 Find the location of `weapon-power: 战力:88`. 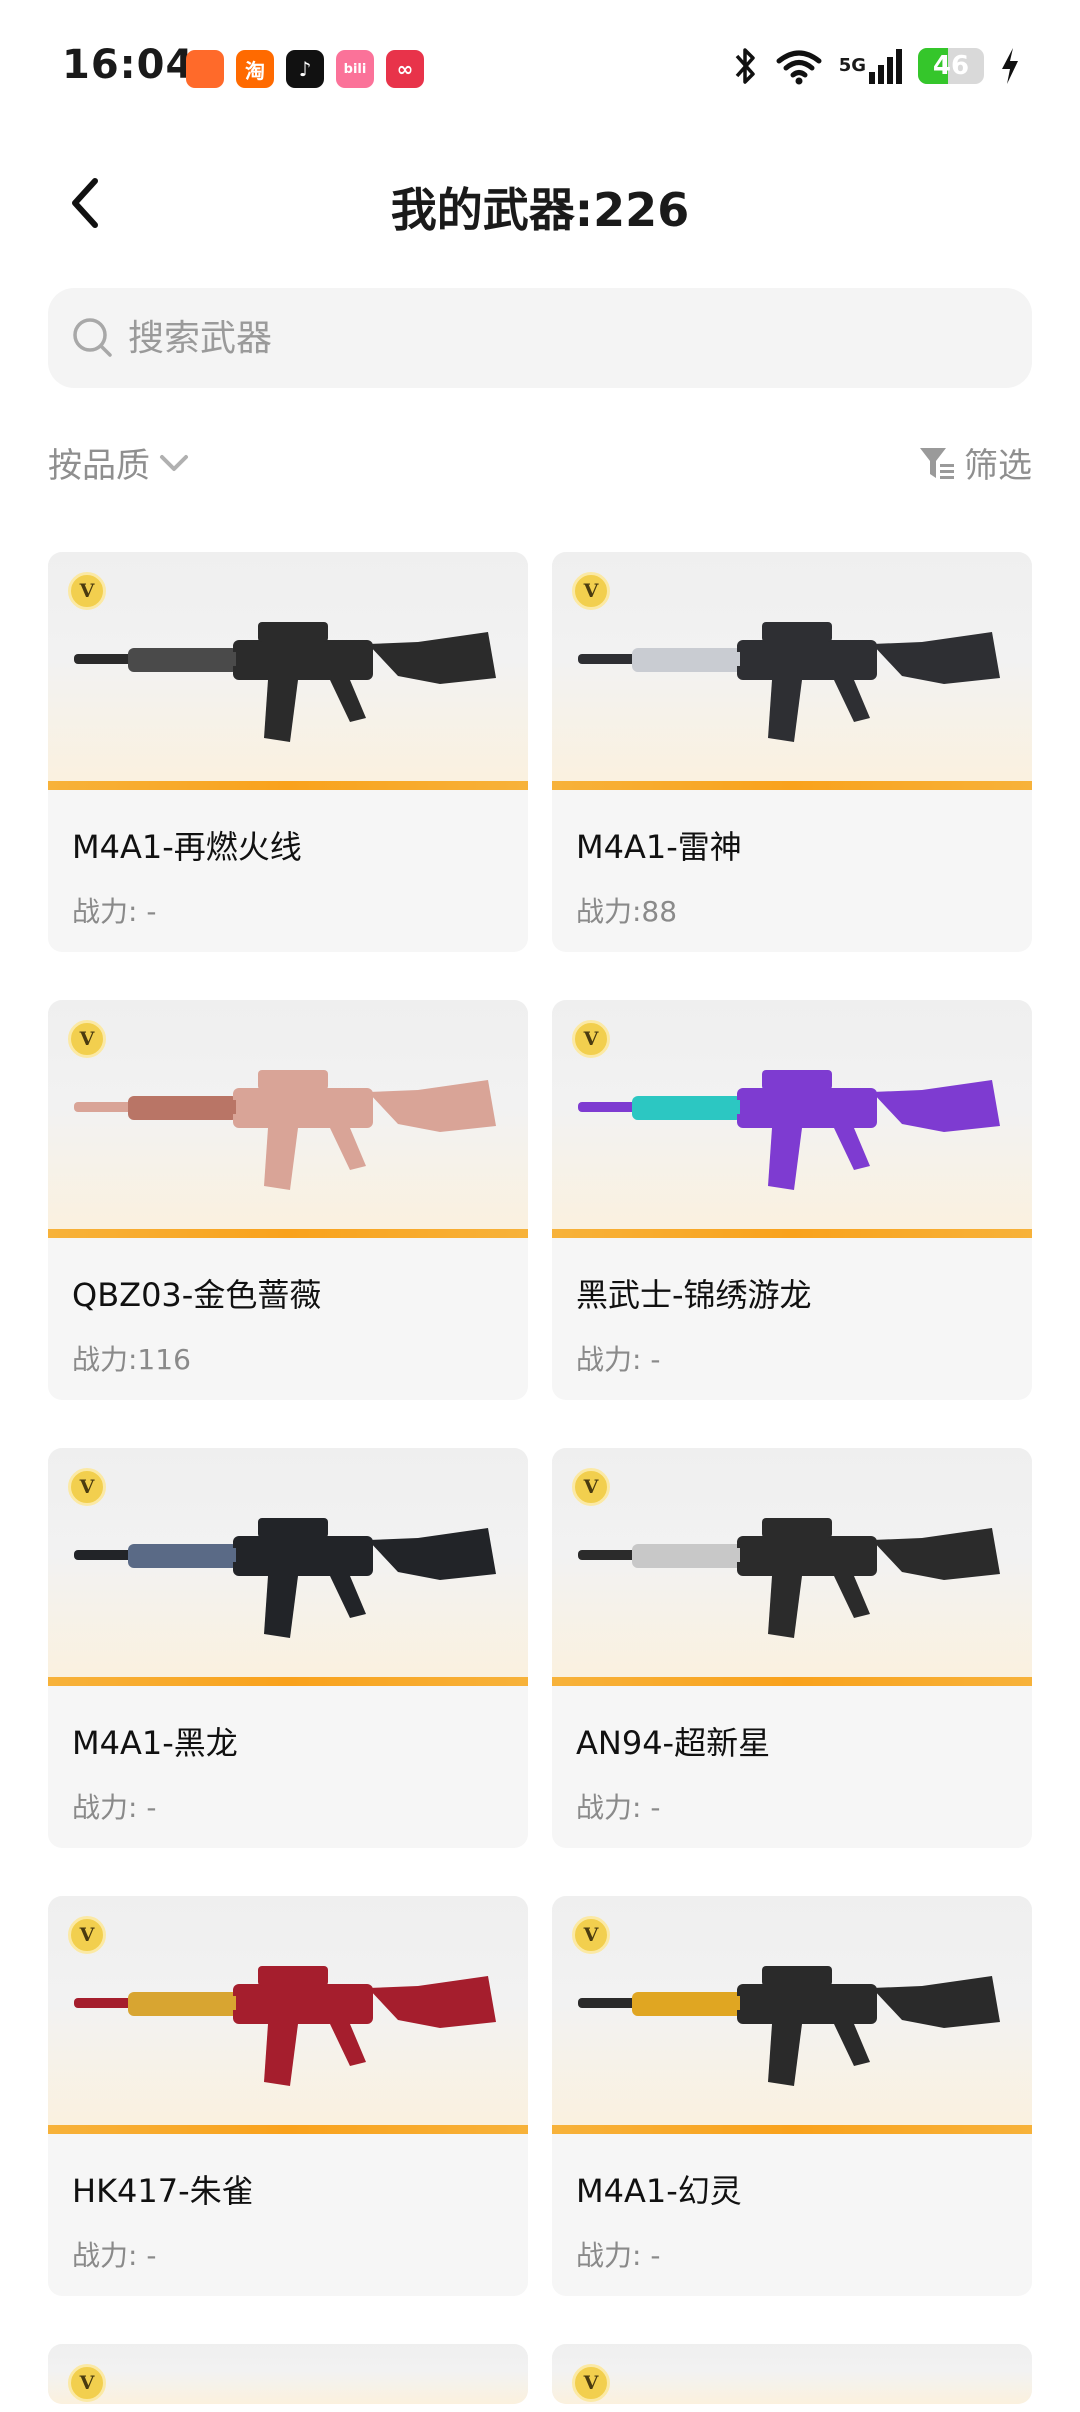

weapon-power: 战力:88 is located at coordinates (627, 911).